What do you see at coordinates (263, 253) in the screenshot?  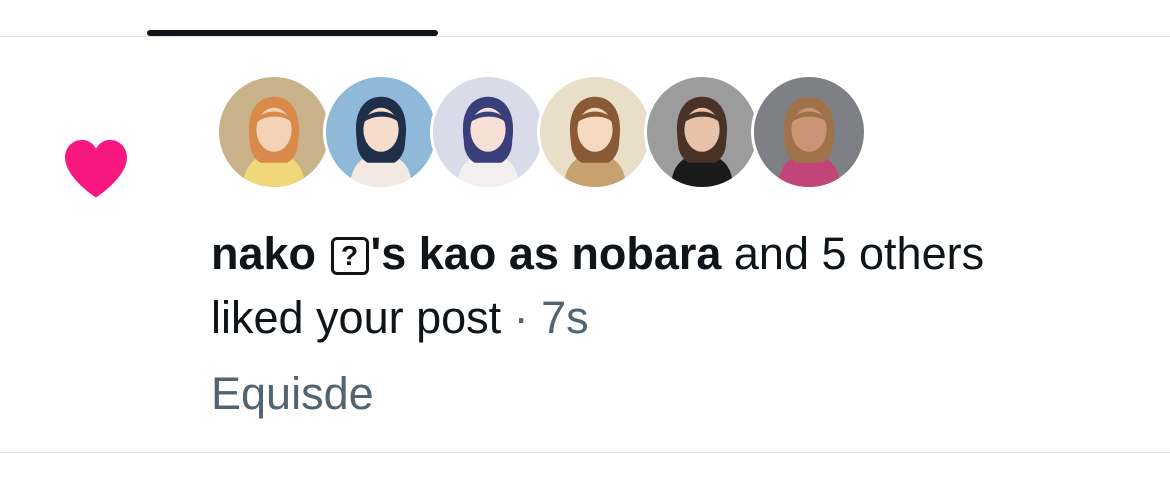 I see `user-name: nako` at bounding box center [263, 253].